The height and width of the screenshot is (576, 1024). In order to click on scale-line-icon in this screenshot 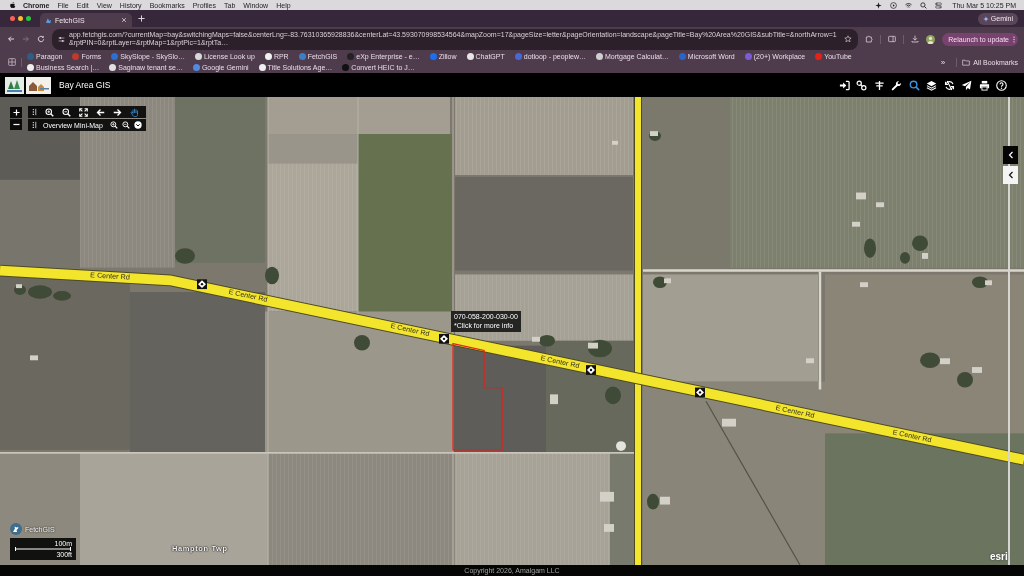, I will do `click(43, 549)`.